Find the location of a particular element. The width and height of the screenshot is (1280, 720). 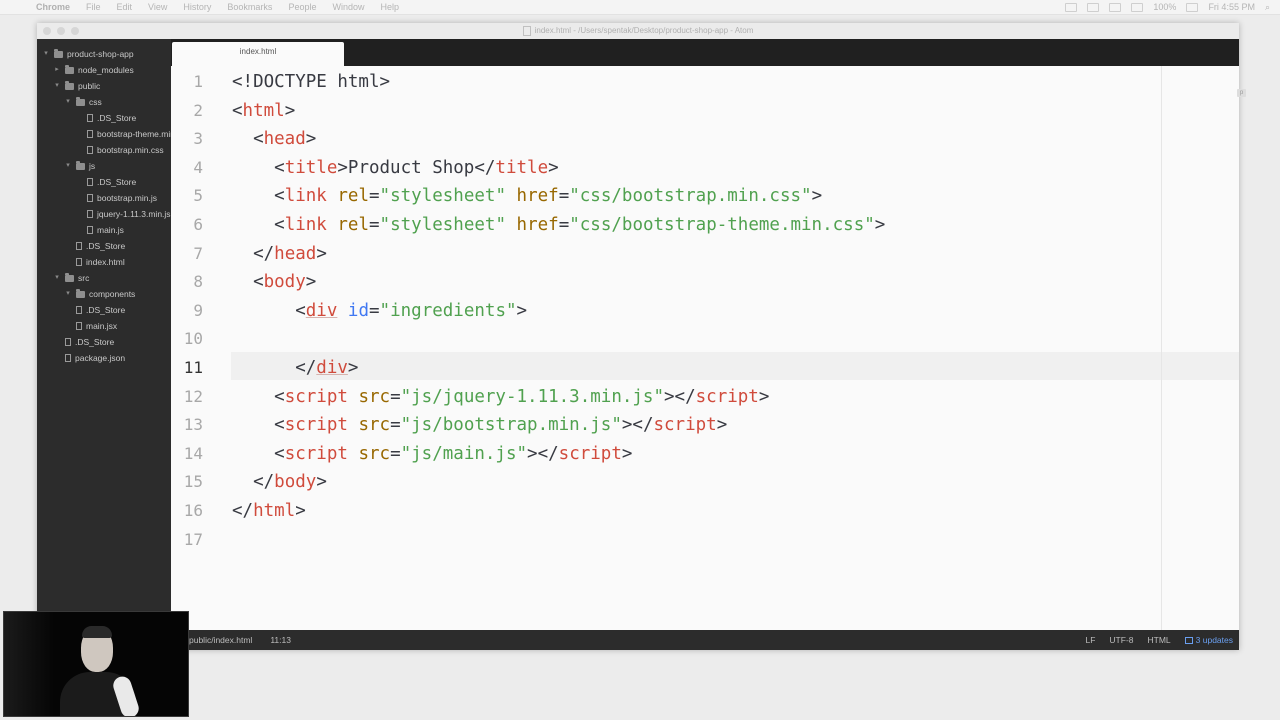

status-cursor-position: 11:13 is located at coordinates (280, 640).